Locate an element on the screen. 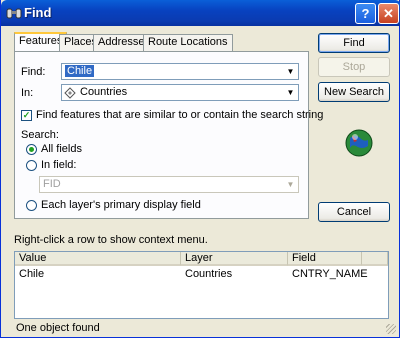 The width and height of the screenshot is (400, 338). column-header-layer: Layer is located at coordinates (234, 259).